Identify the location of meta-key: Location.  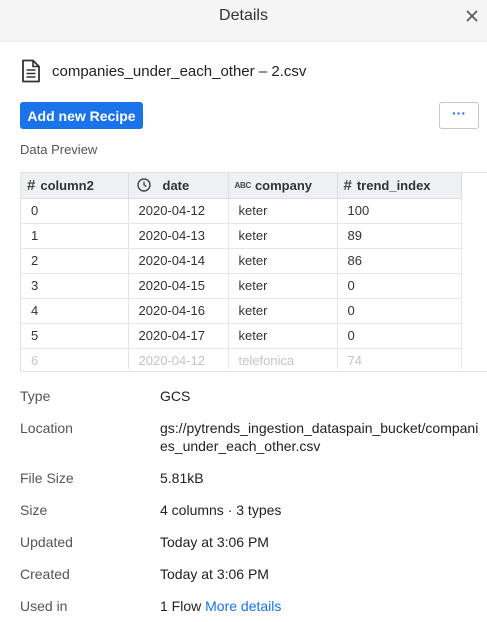
(46, 428).